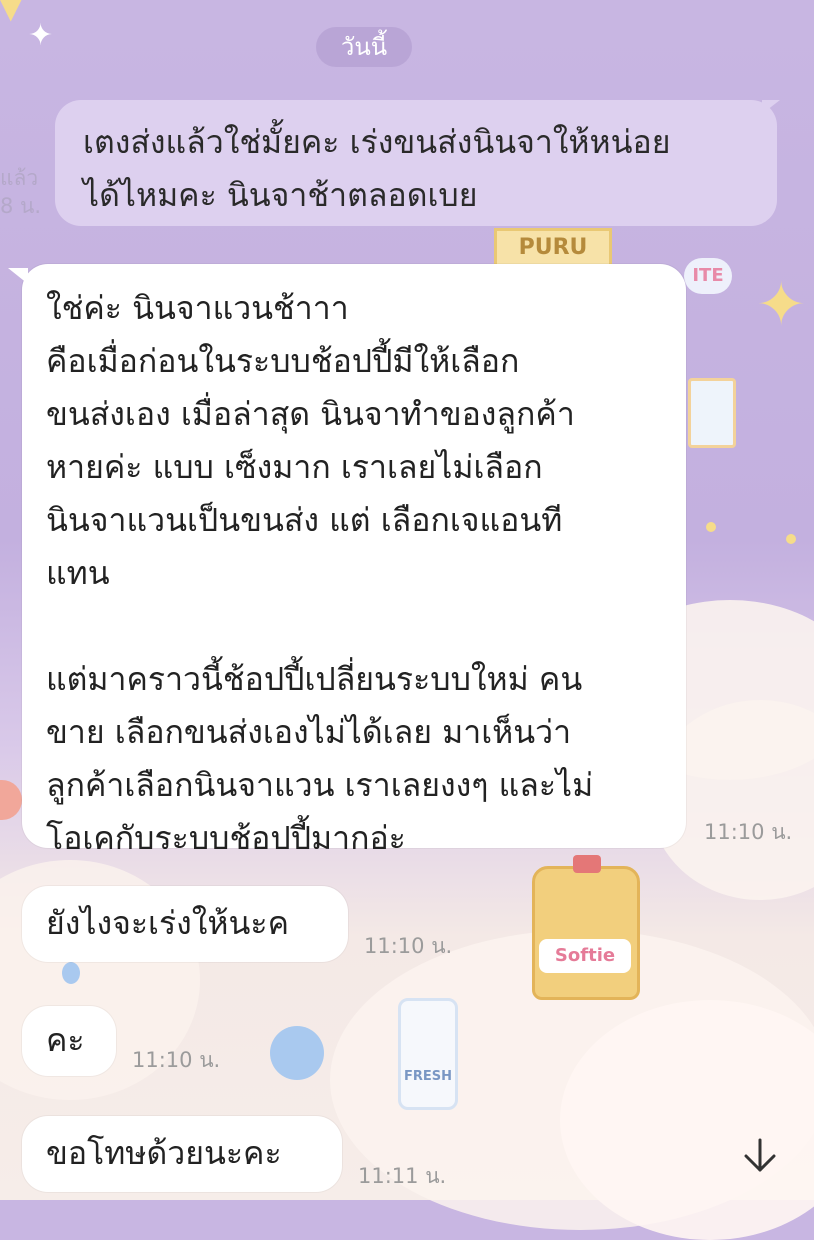 This screenshot has height=1240, width=814. Describe the element at coordinates (197, 308) in the screenshot. I see `message-line: ใช่ค่ะ นินจาแวนช้าาา` at that location.